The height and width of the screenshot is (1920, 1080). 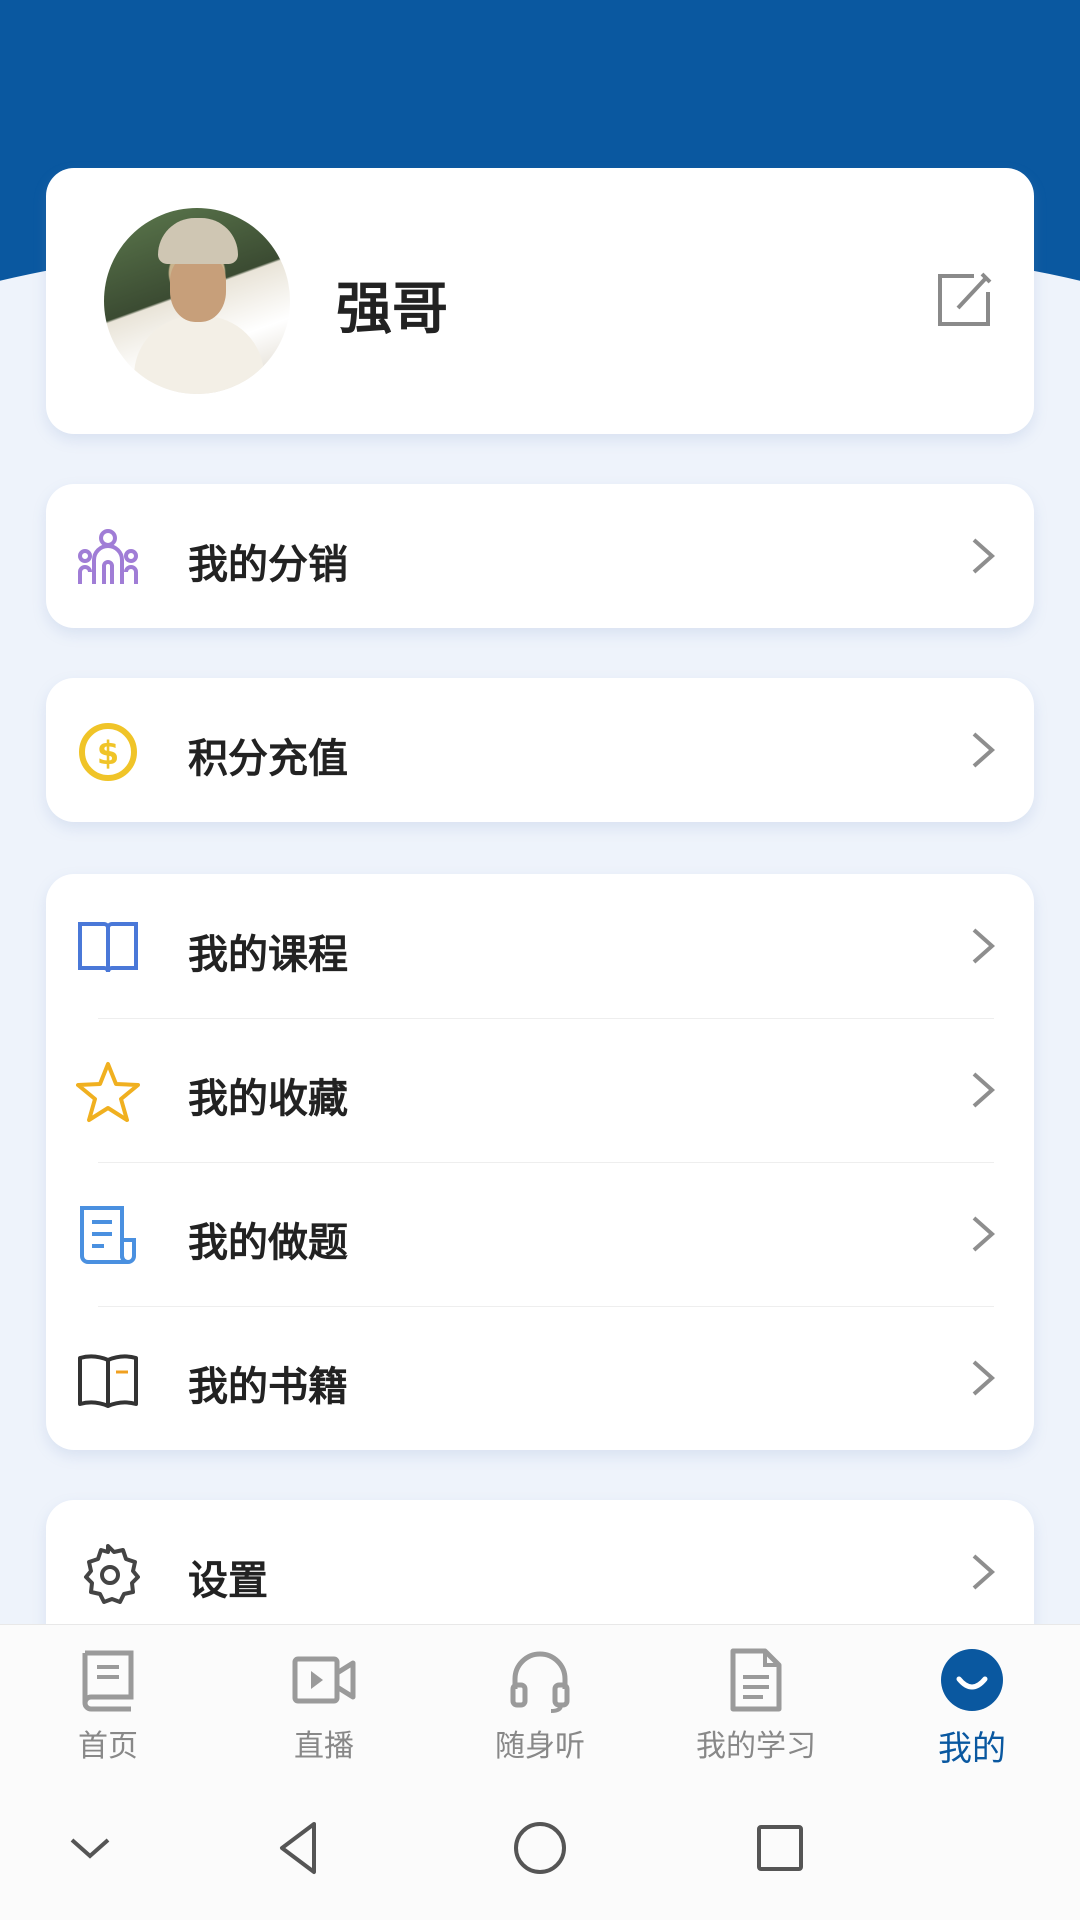 What do you see at coordinates (540, 301) in the screenshot?
I see `profile-card: 强哥` at bounding box center [540, 301].